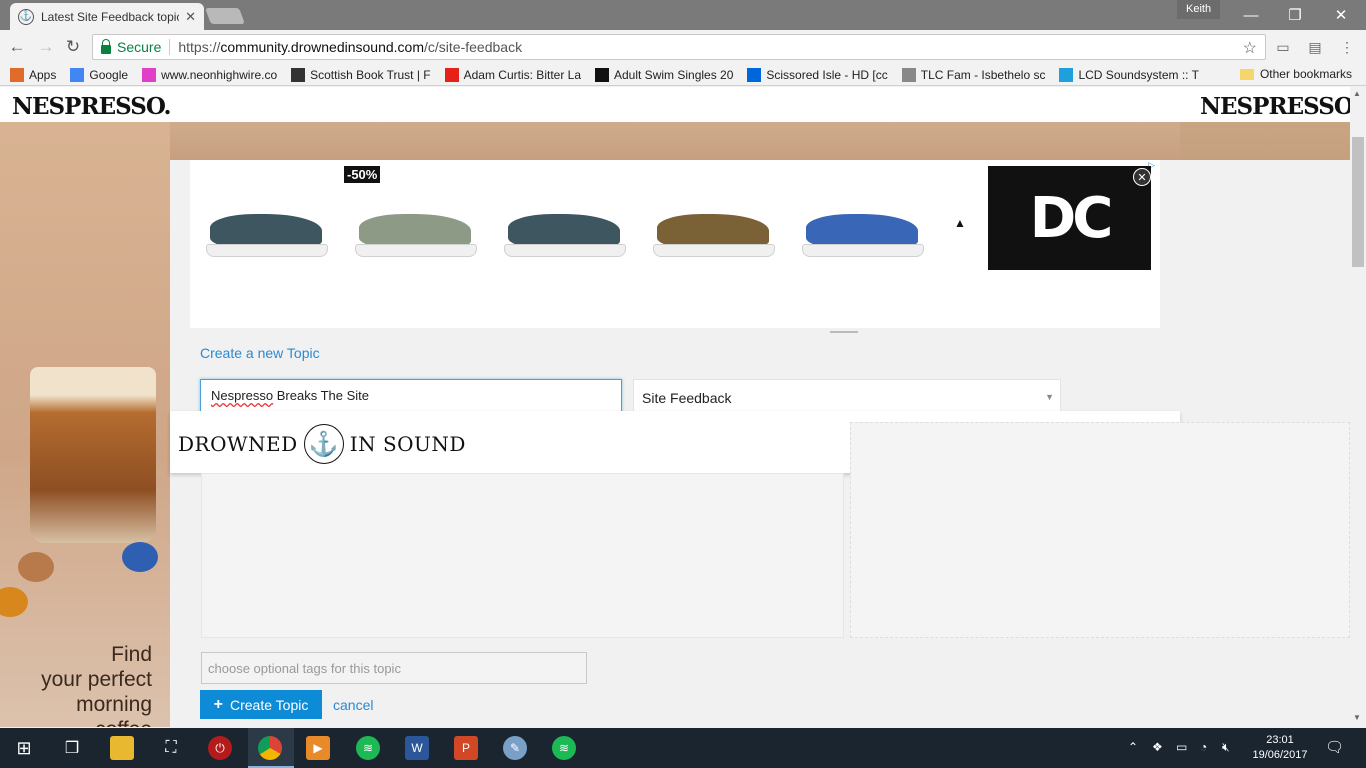 The height and width of the screenshot is (768, 1366). Describe the element at coordinates (844, 332) in the screenshot. I see `composer-drag-handle` at that location.